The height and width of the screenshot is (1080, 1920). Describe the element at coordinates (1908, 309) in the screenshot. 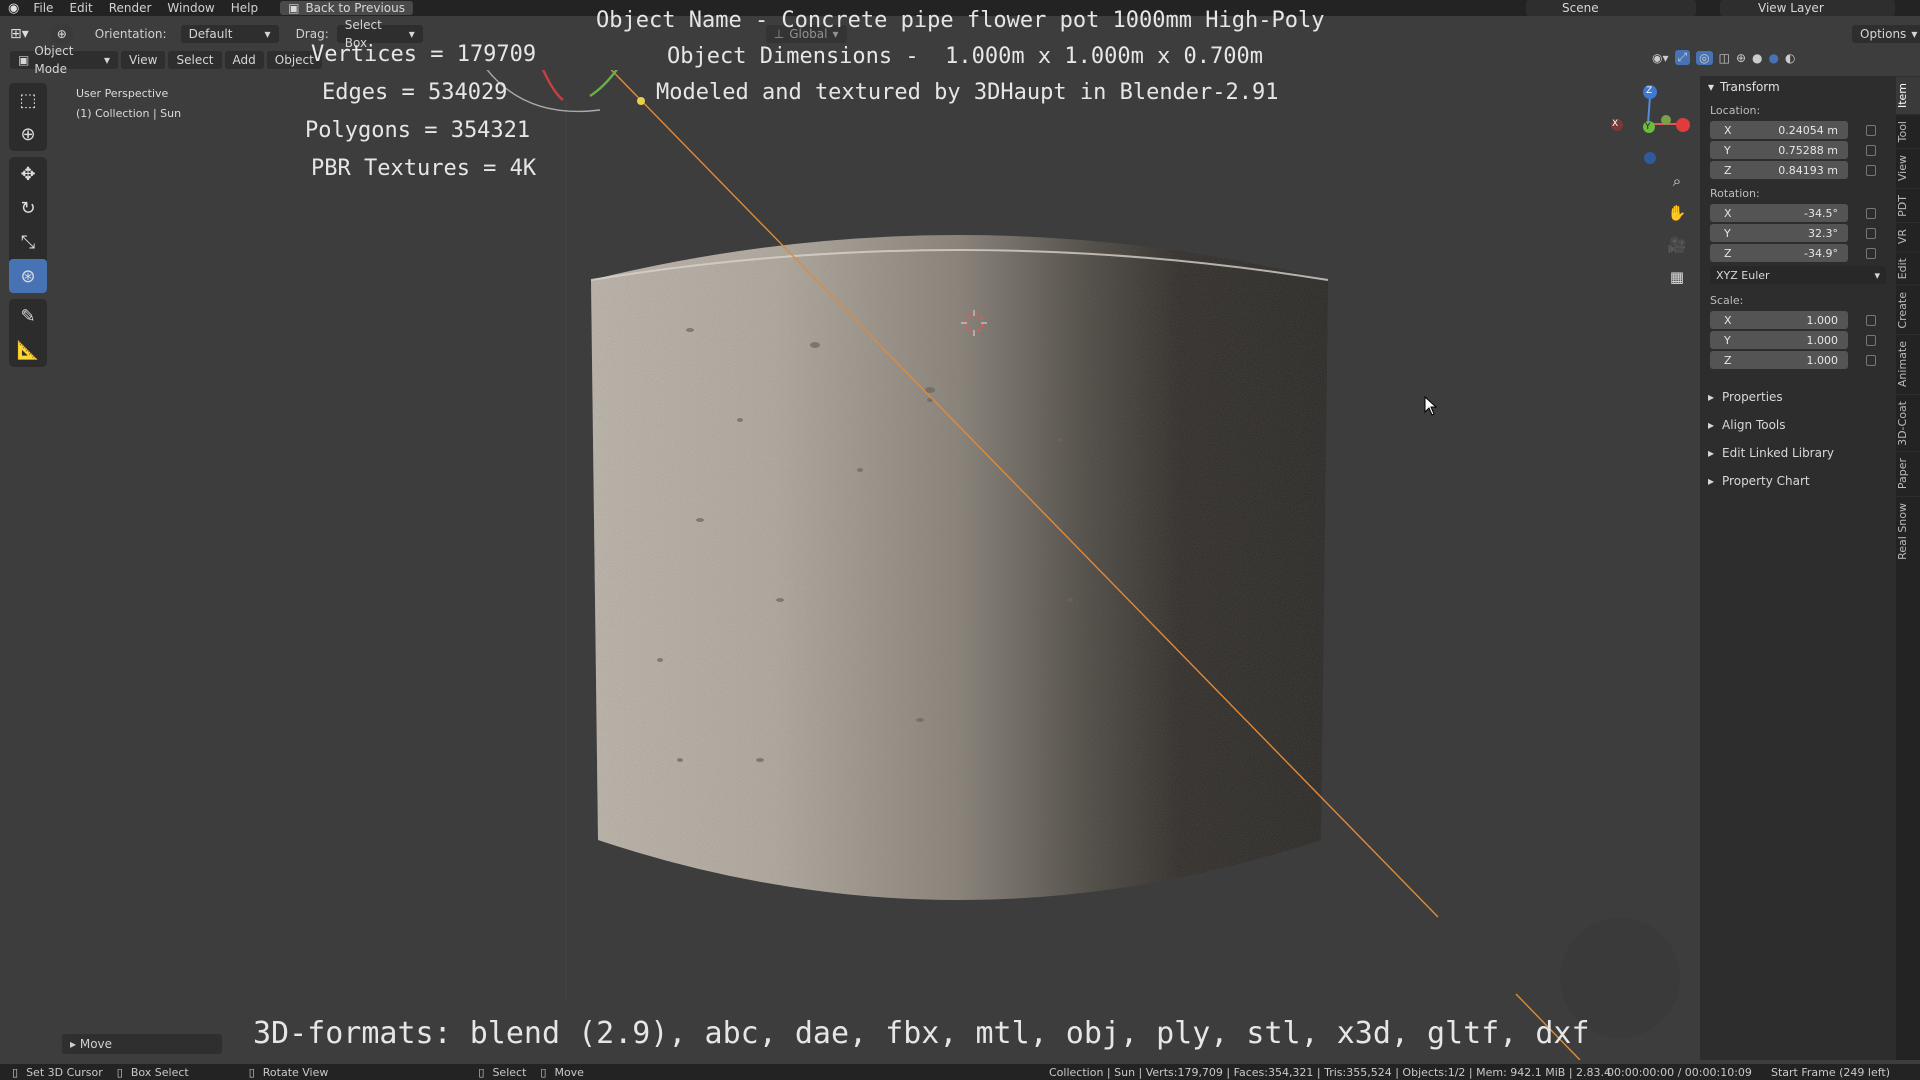

I see `tab-create: Create` at that location.